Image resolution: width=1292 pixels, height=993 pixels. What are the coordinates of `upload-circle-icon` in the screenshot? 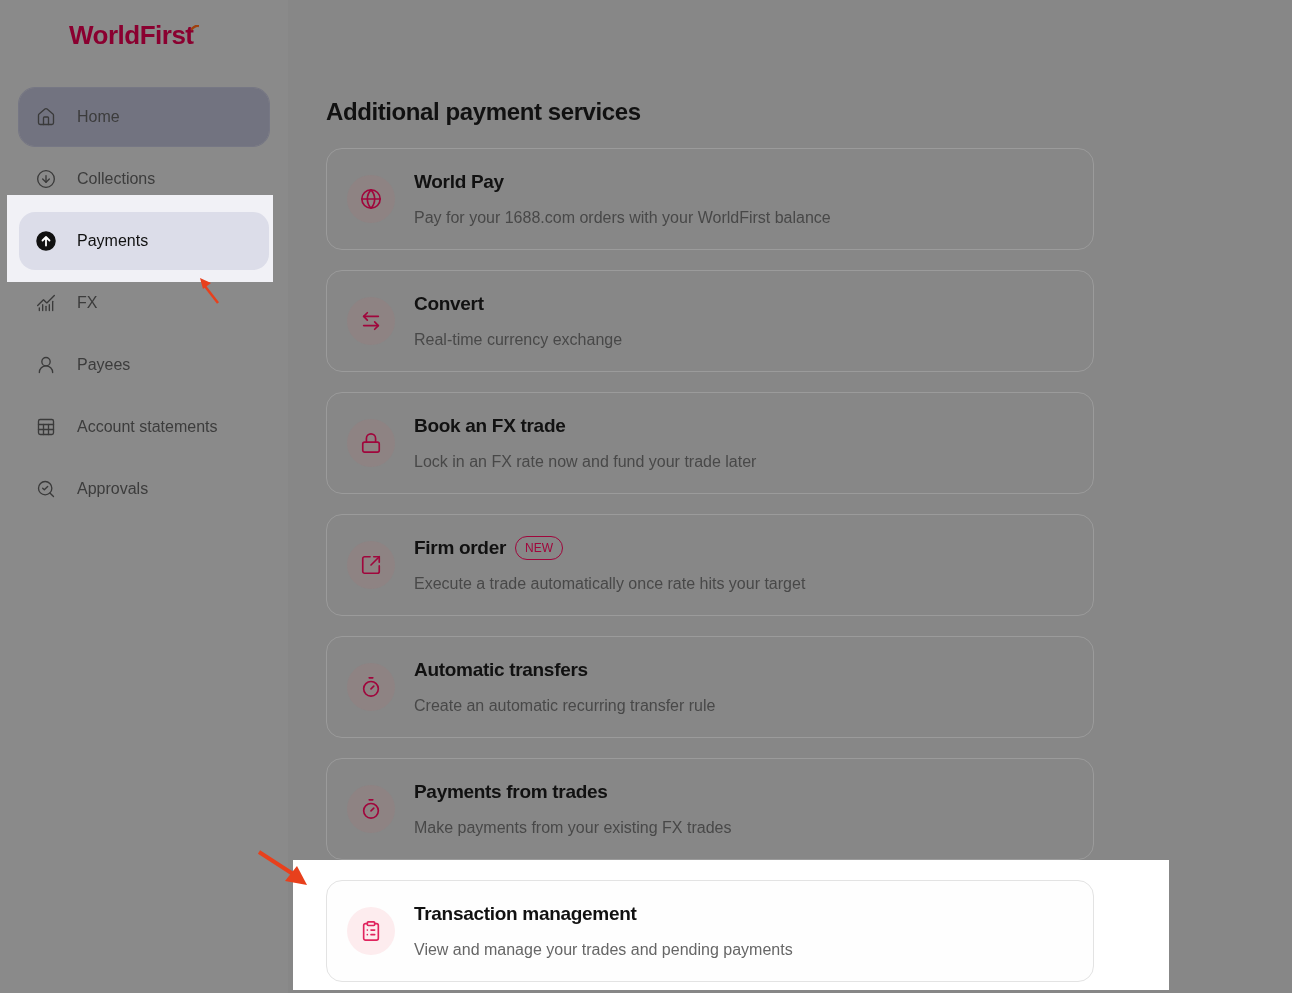 It's located at (46, 241).